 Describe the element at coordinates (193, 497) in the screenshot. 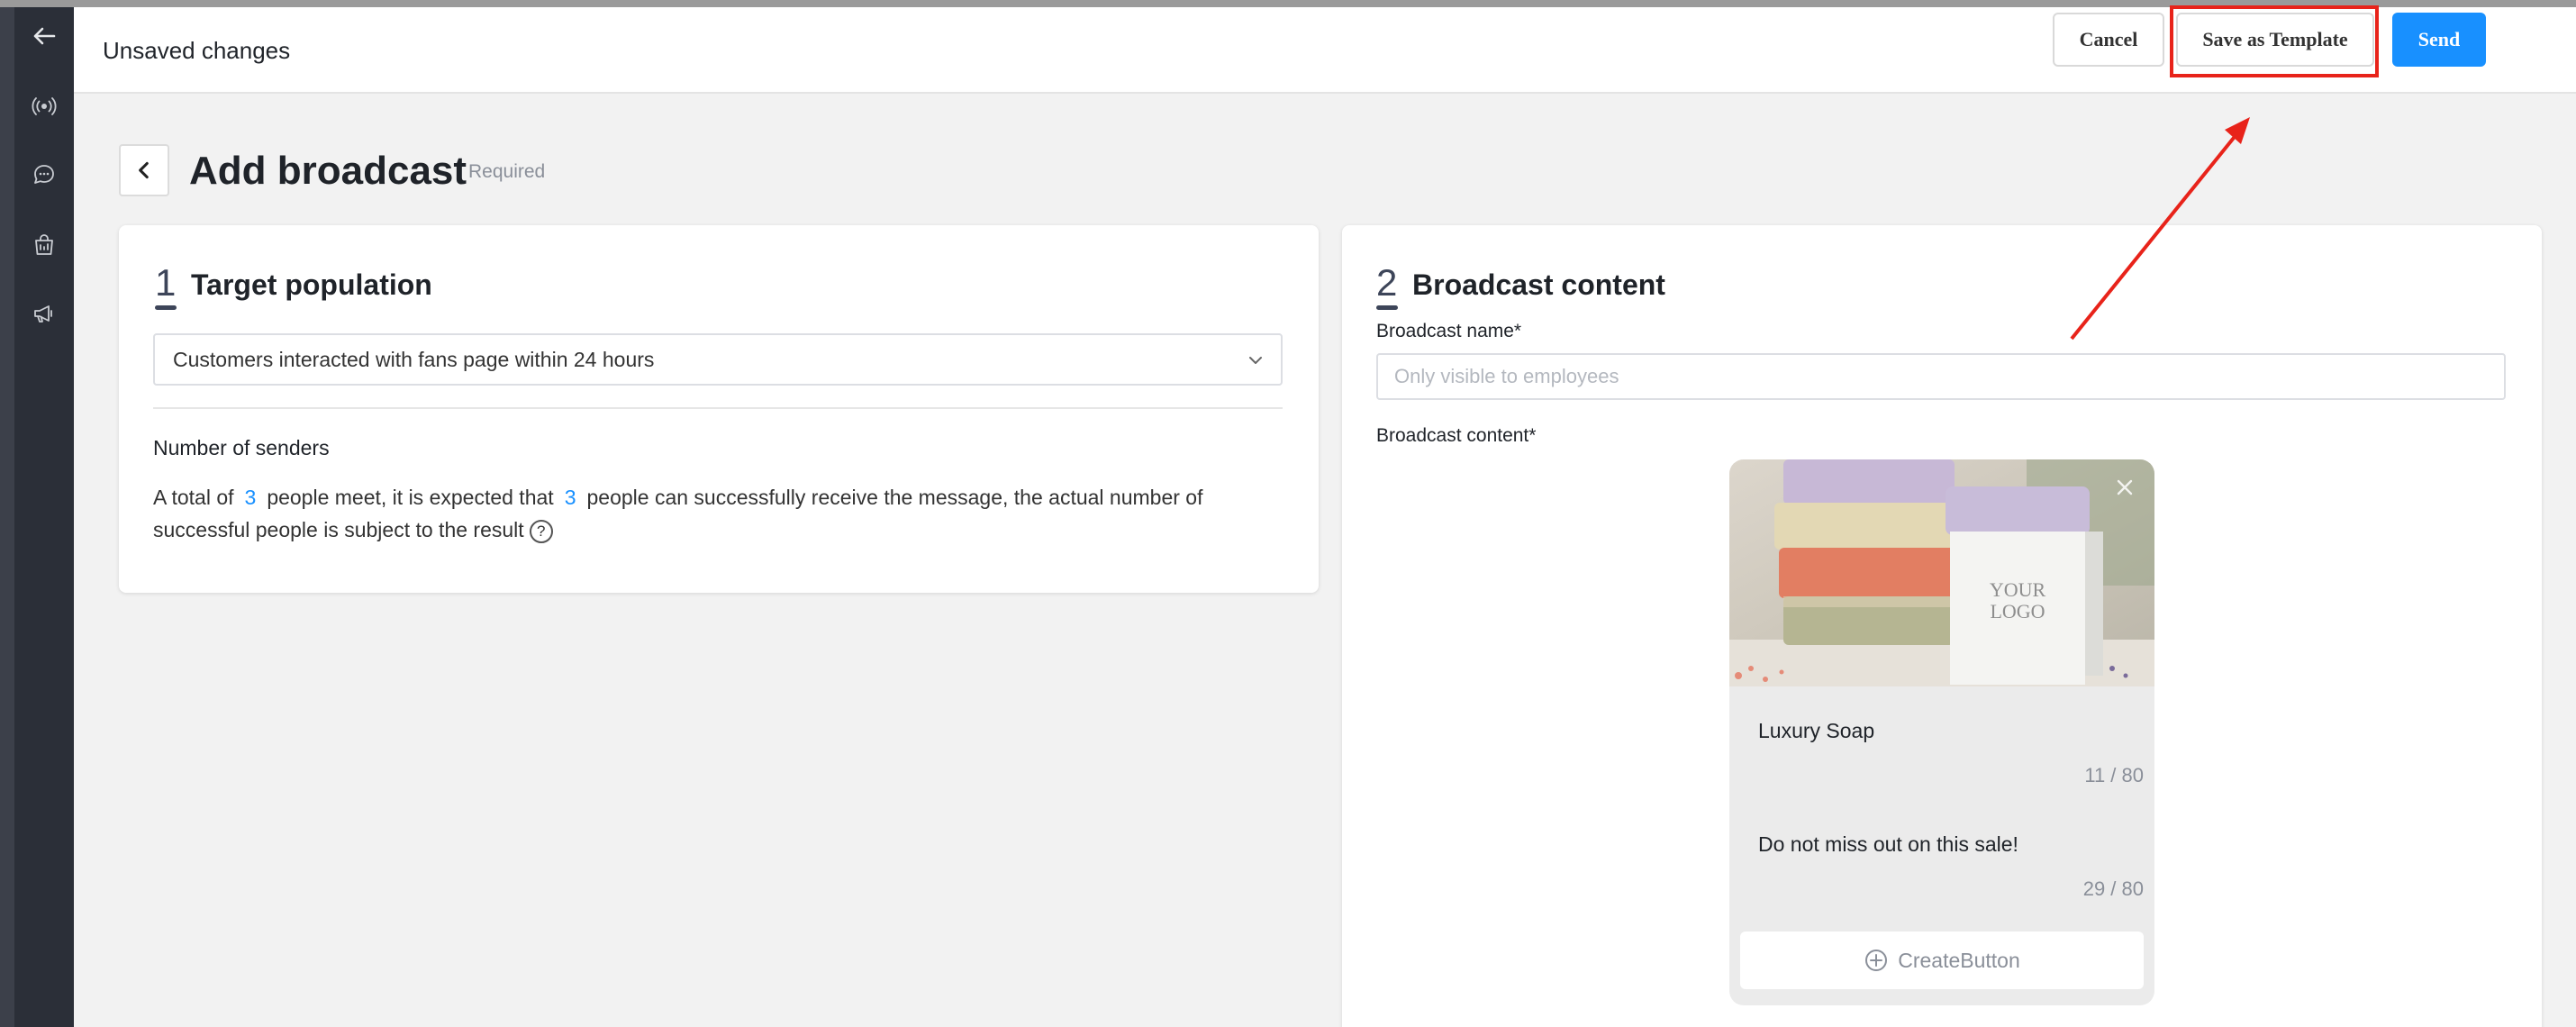

I see `senders-text-a: A total of` at that location.